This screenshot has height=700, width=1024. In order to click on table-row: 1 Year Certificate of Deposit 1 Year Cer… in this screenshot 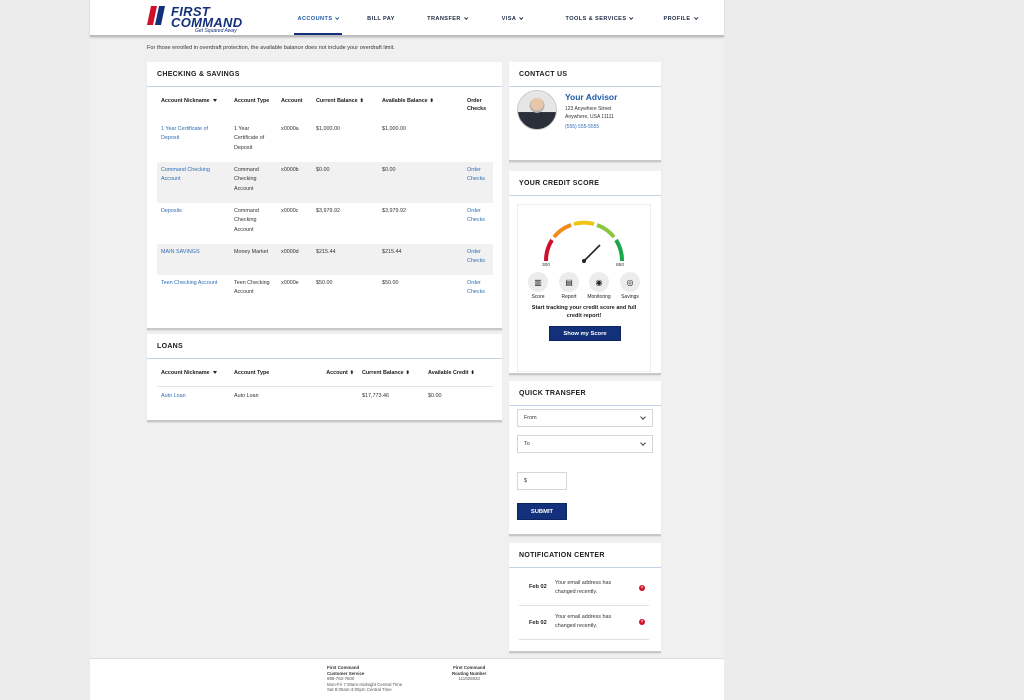, I will do `click(325, 141)`.